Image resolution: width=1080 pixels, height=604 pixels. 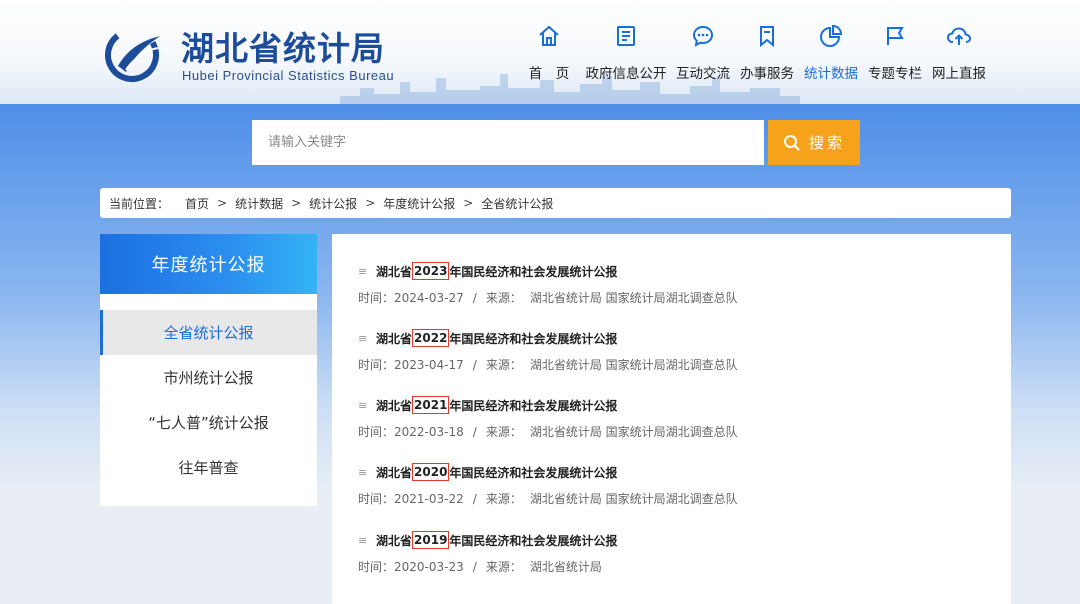 I want to click on year-highlight: 2021, so click(x=431, y=405).